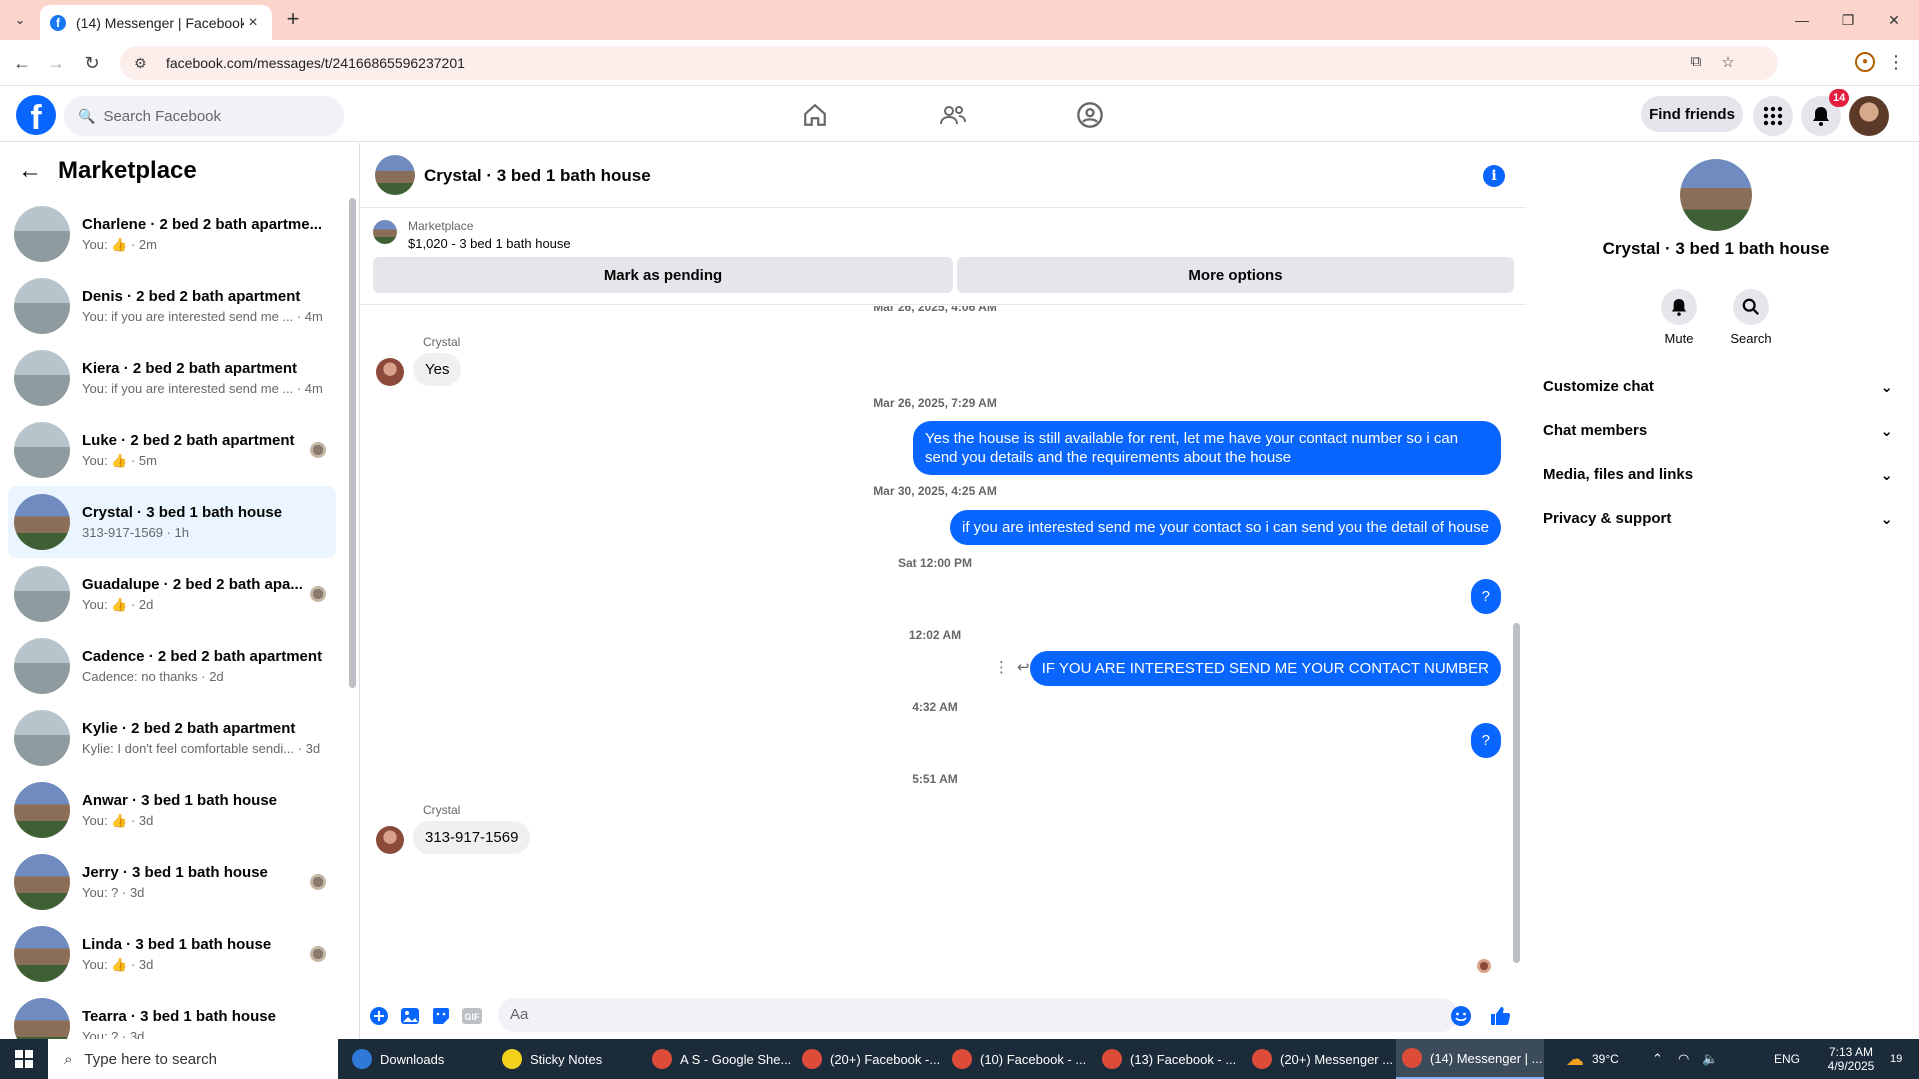 This screenshot has width=1919, height=1079. What do you see at coordinates (663, 275) in the screenshot?
I see `mark-as-pending-button: Mark as pending` at bounding box center [663, 275].